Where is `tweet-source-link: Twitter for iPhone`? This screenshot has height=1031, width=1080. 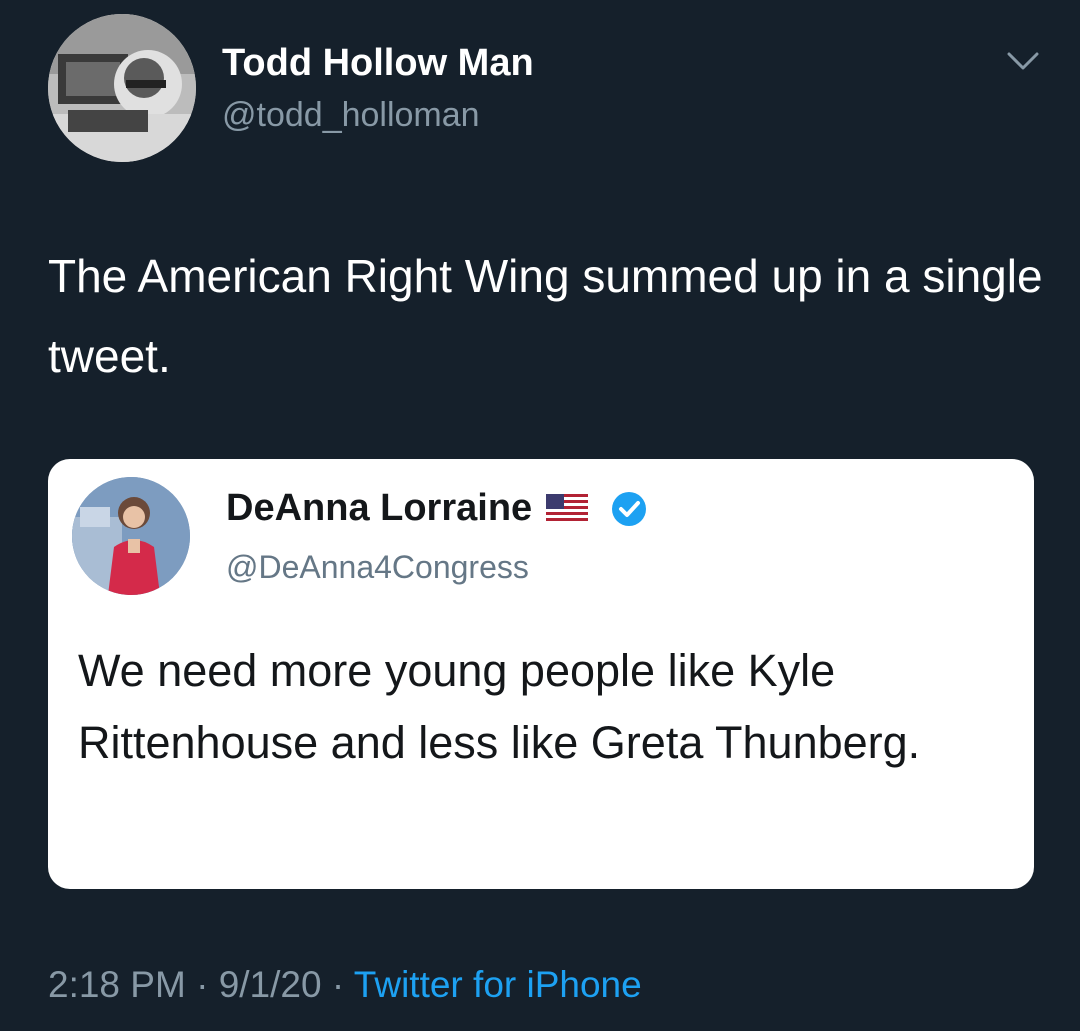 tweet-source-link: Twitter for iPhone is located at coordinates (498, 984).